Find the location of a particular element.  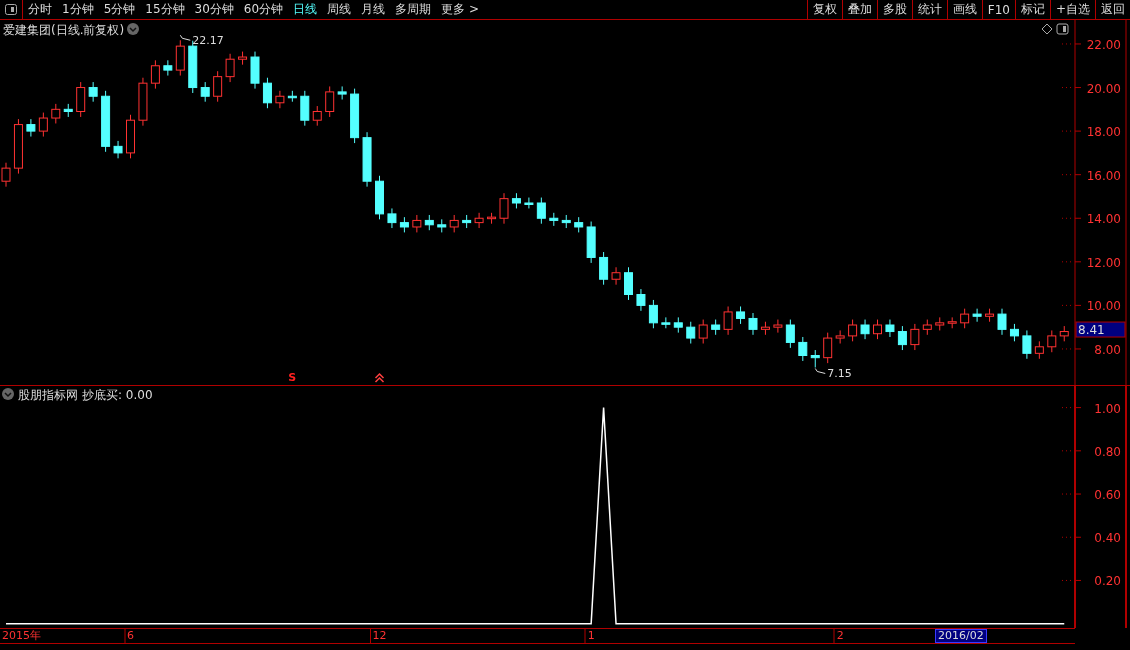

axis-label: 0.20 is located at coordinates (1107, 581).